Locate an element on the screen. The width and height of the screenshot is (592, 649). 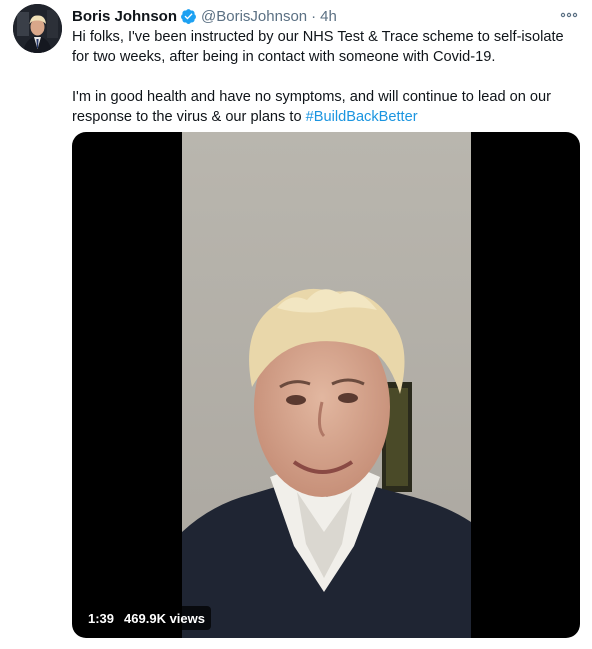
more-options-icon is located at coordinates (569, 15).